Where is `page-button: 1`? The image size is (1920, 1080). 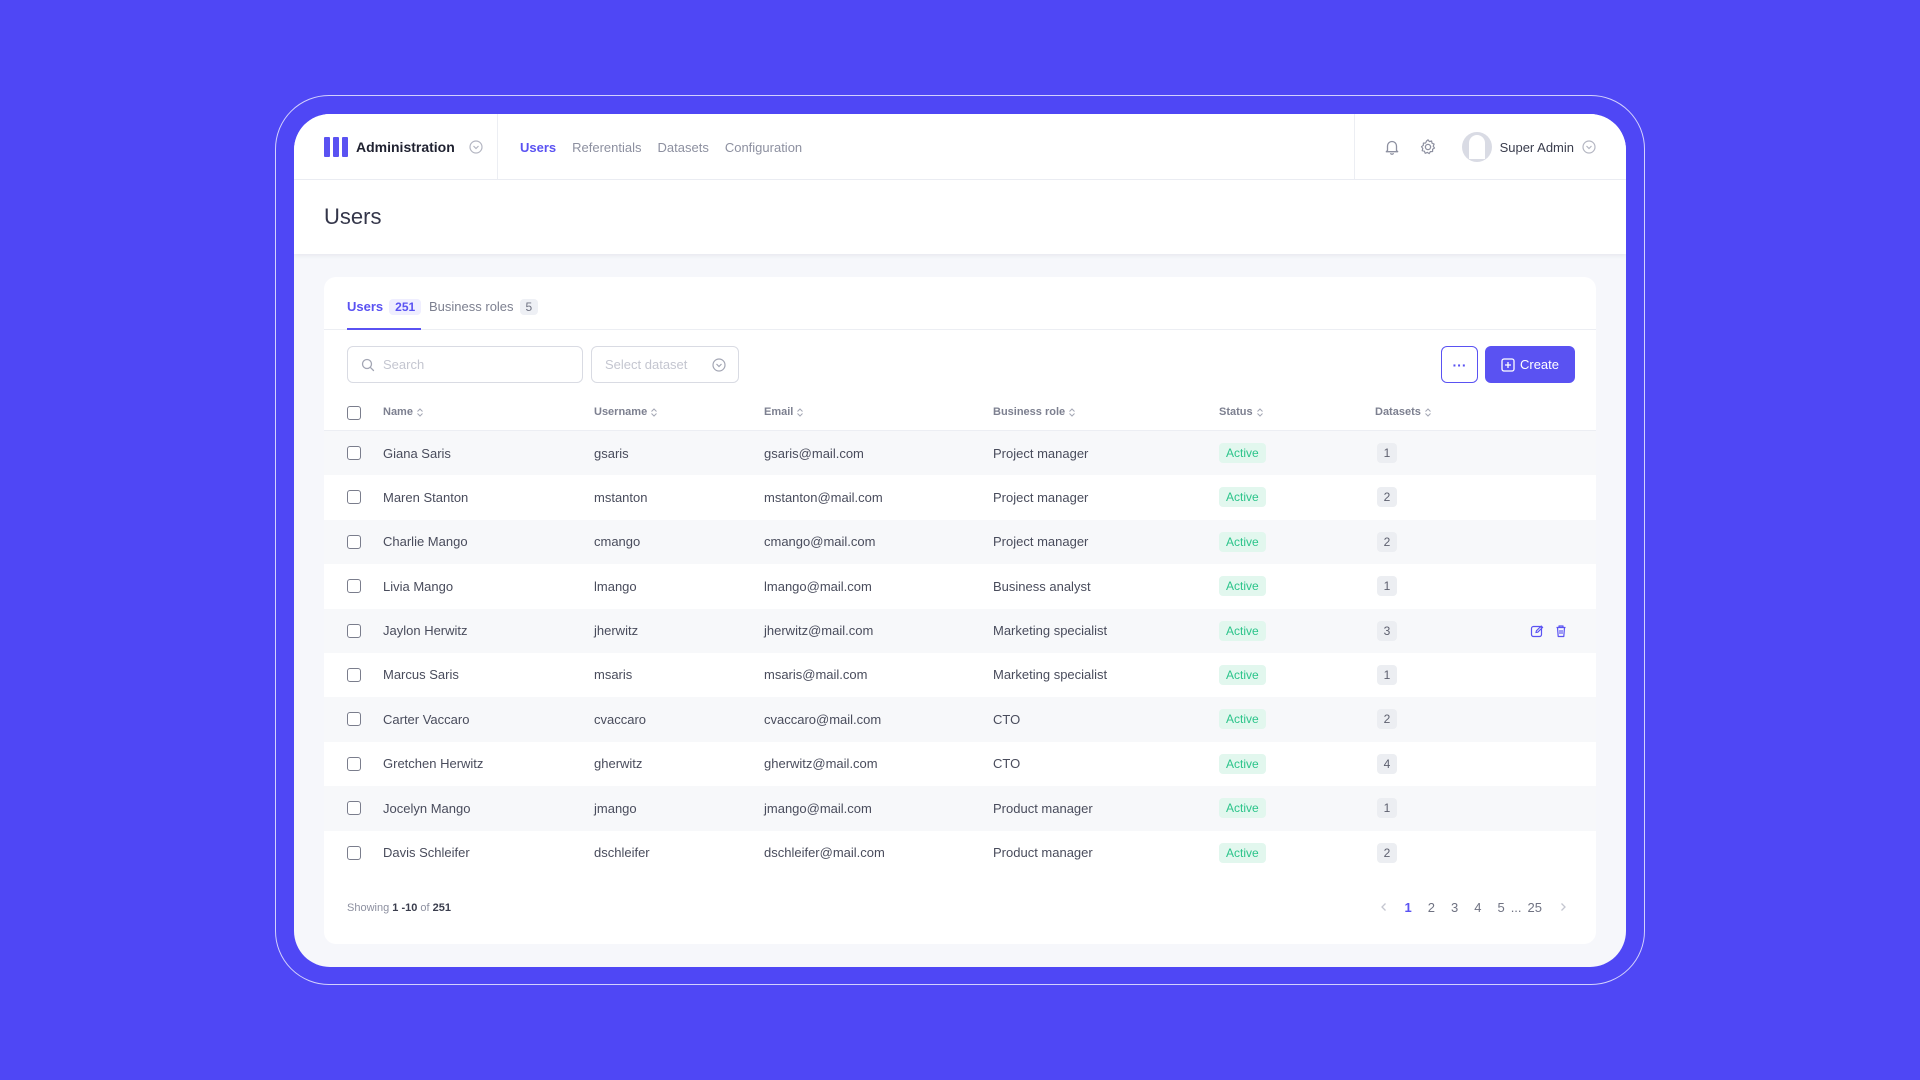
page-button: 1 is located at coordinates (1408, 907).